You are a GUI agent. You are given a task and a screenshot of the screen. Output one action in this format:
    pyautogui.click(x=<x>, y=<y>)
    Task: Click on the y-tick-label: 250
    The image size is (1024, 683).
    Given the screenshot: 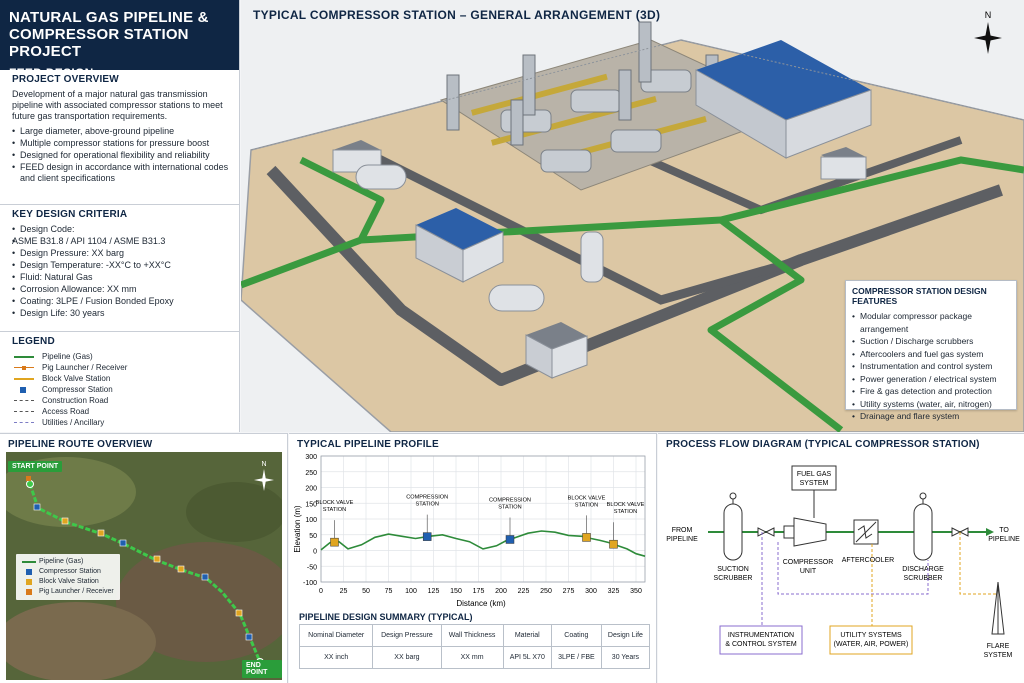 What is the action you would take?
    pyautogui.click(x=311, y=473)
    